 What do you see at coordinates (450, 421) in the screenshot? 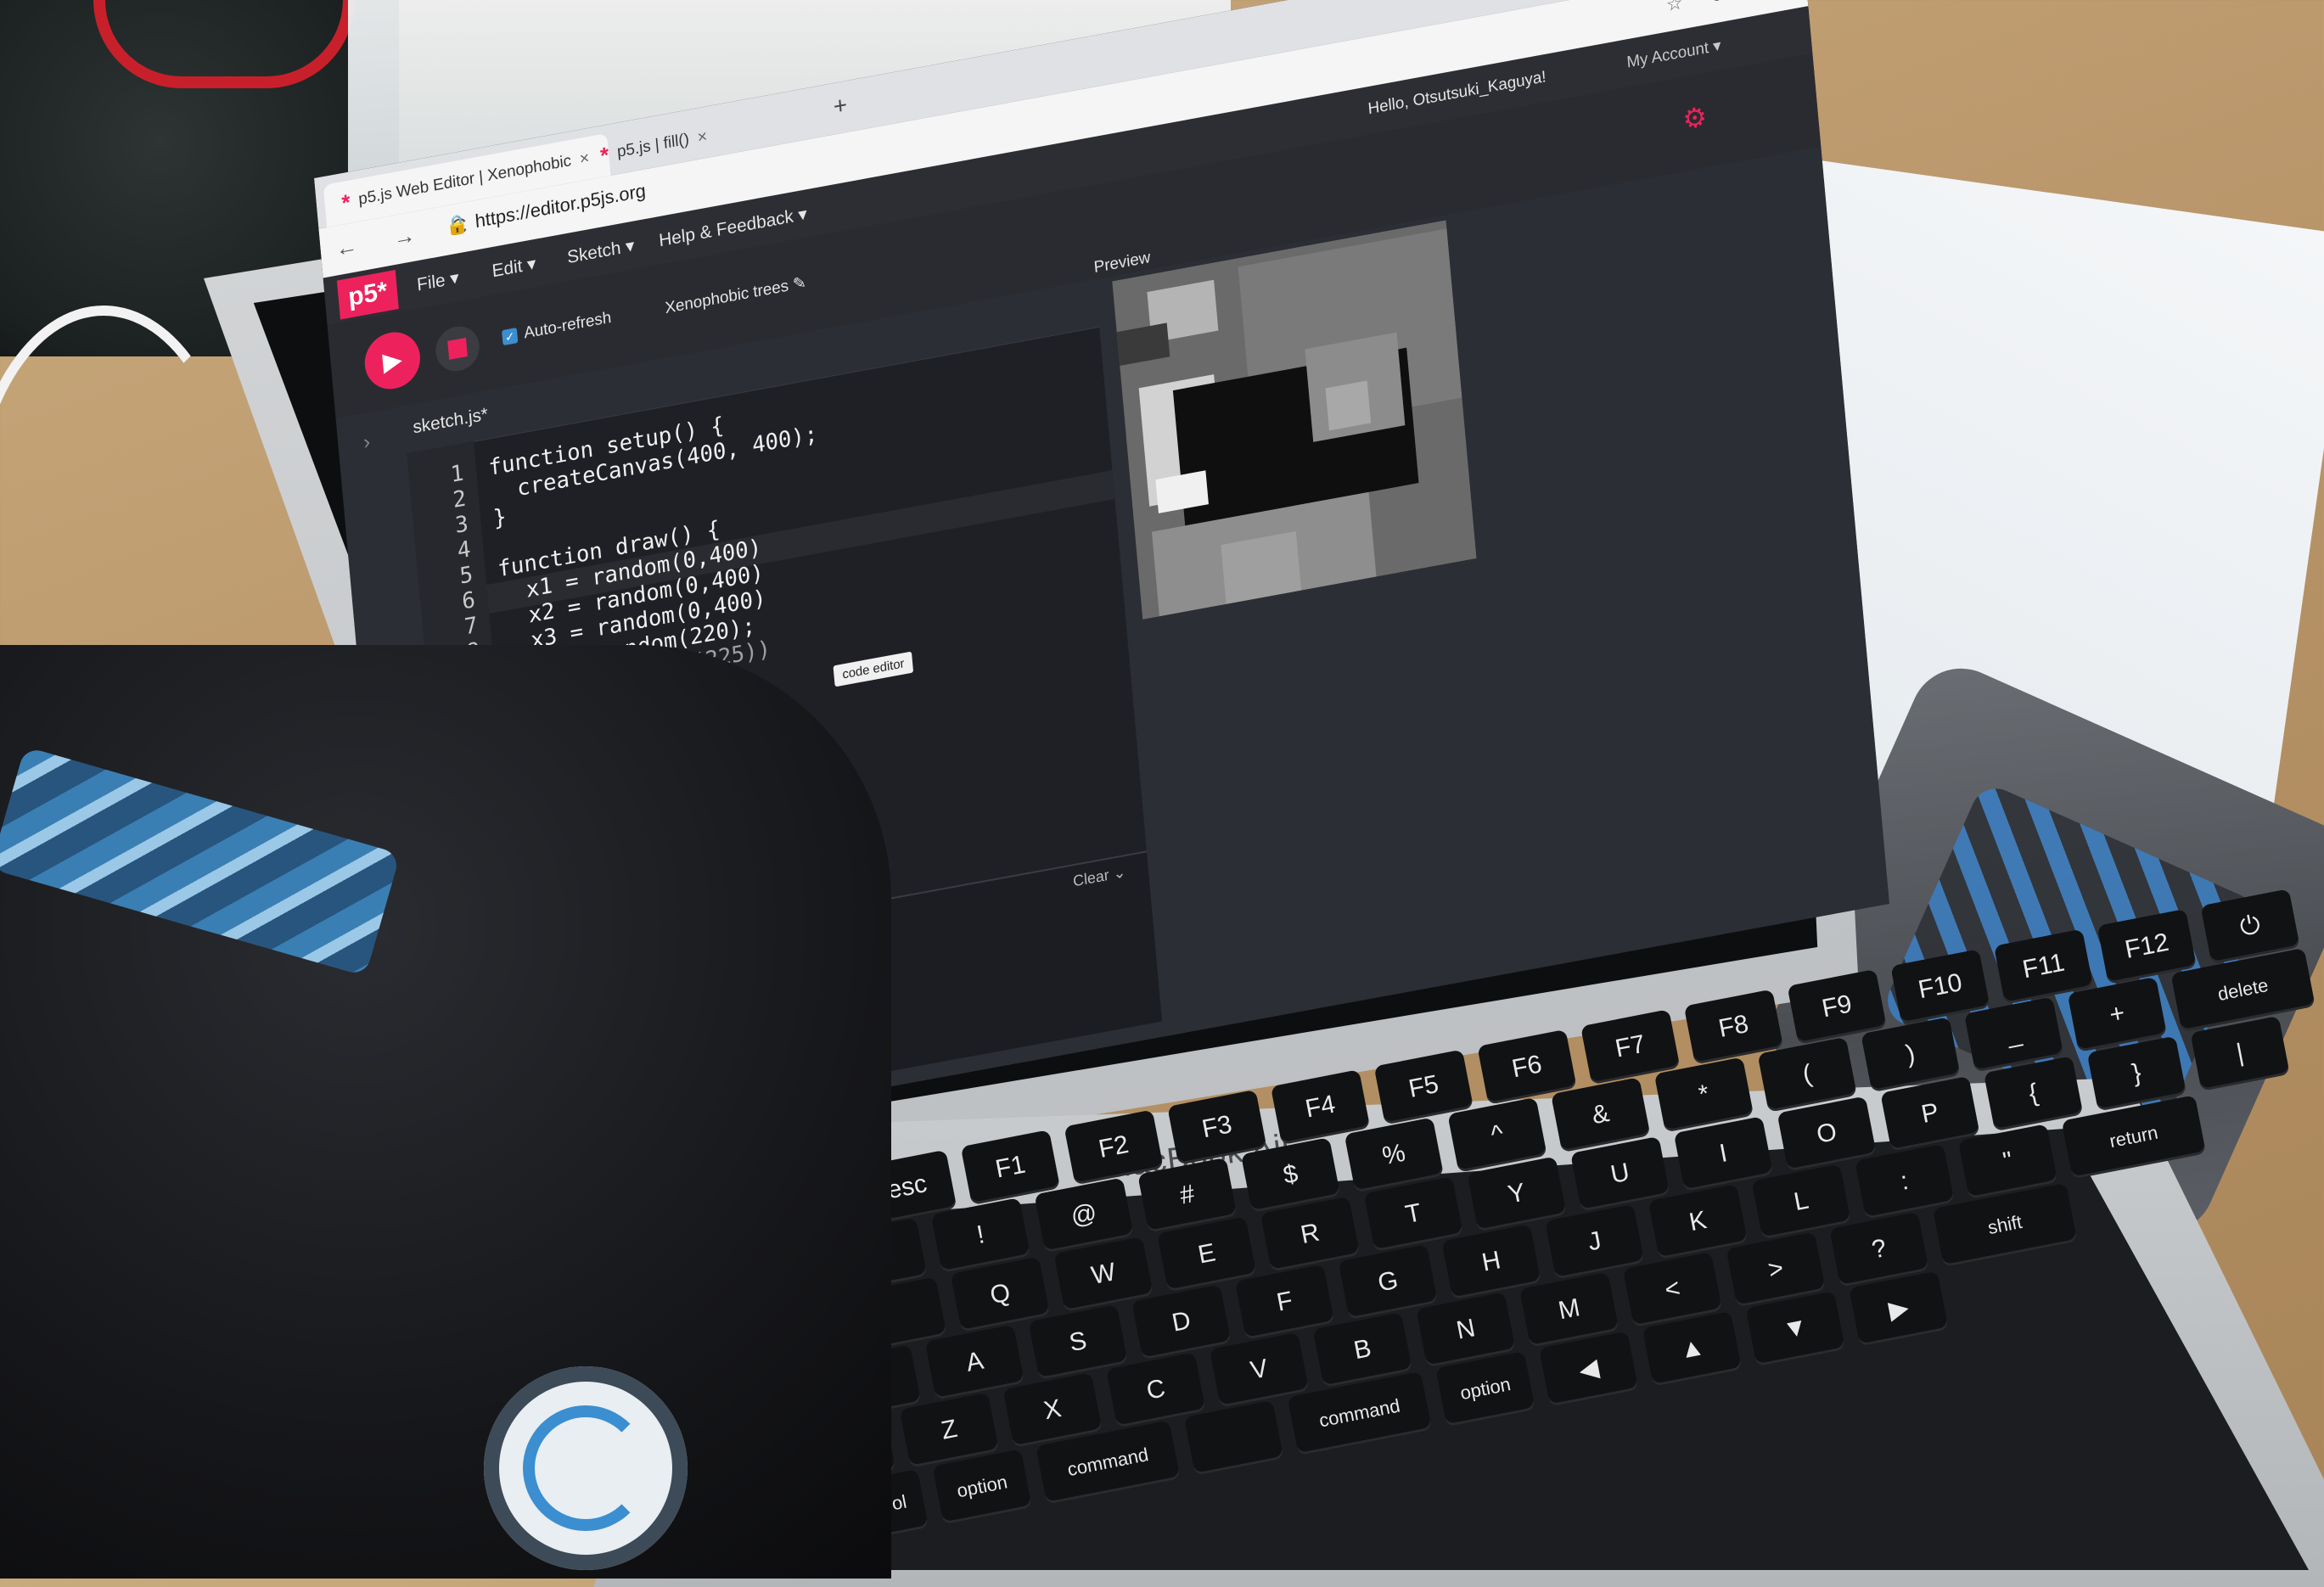
I see `file-tab: sketch.js*` at bounding box center [450, 421].